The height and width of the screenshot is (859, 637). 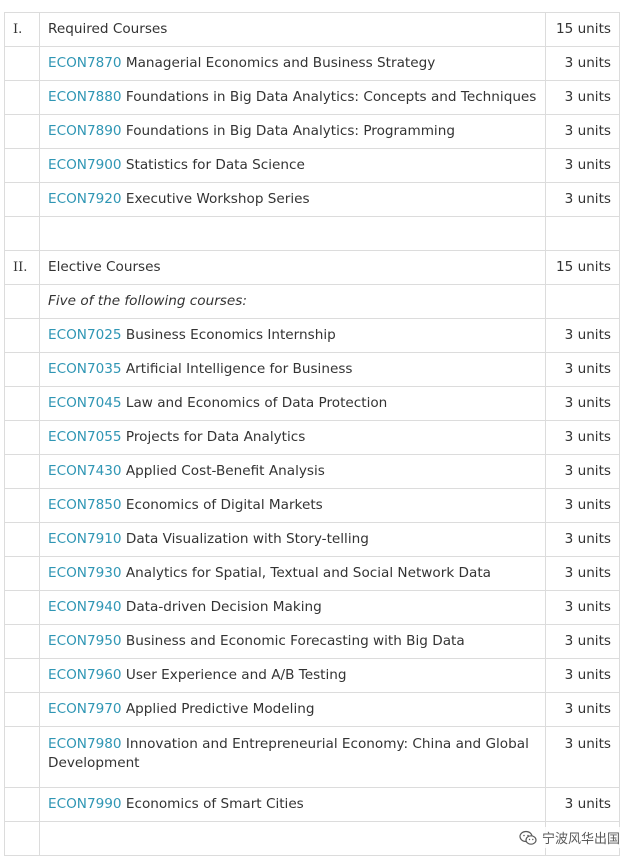 I want to click on course-code-link: ECON7950, so click(x=85, y=641).